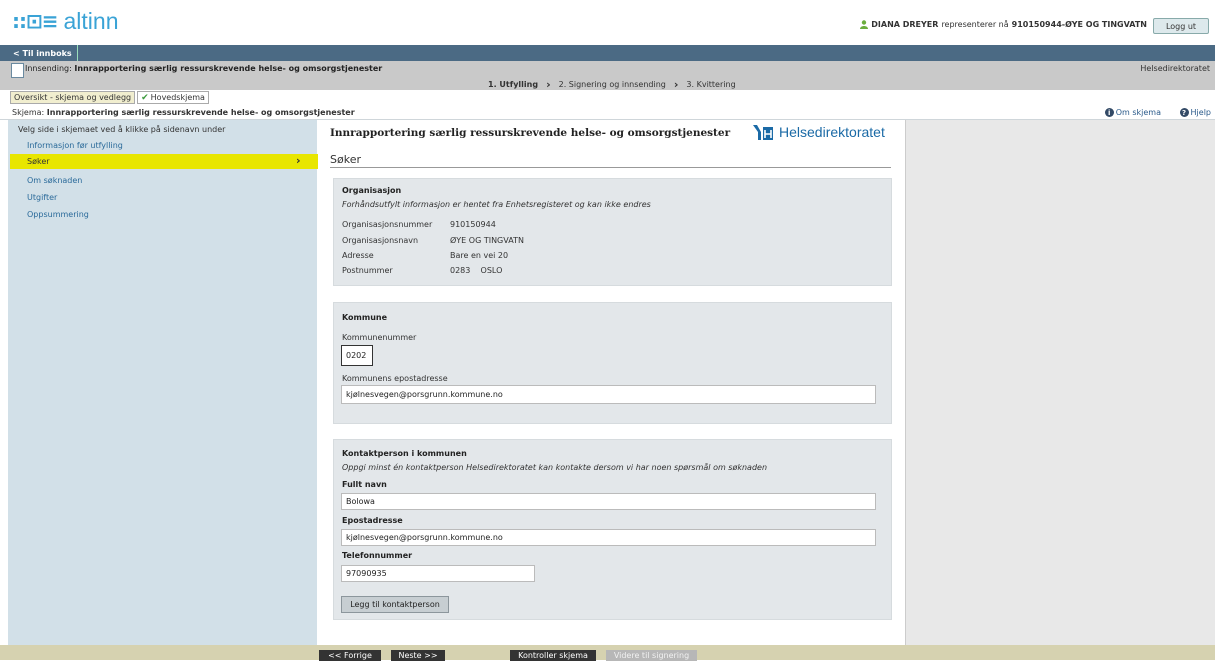 The height and width of the screenshot is (661, 1215). Describe the element at coordinates (395, 378) in the screenshot. I see `municipality-email-label: Kommunens epostadresse` at that location.